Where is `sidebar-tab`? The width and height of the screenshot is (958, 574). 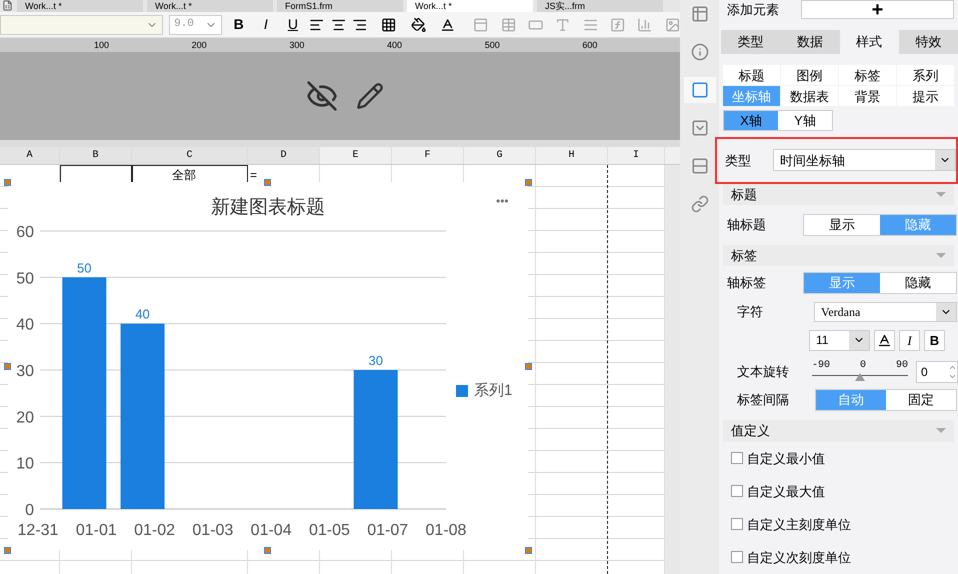 sidebar-tab is located at coordinates (700, 90).